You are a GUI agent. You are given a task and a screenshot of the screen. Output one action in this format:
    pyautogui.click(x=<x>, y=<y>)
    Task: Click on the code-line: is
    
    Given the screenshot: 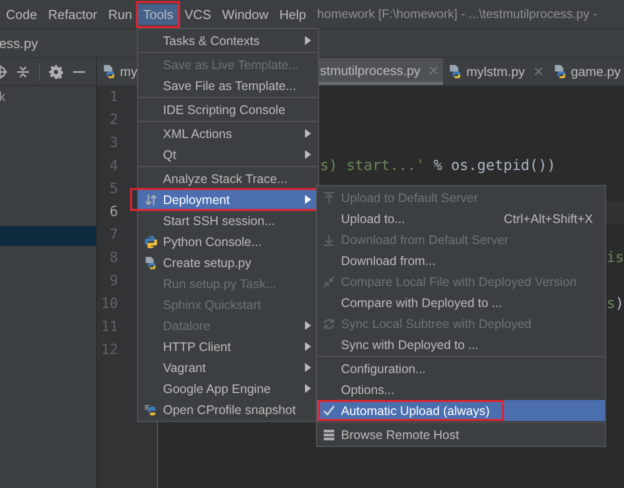 What is the action you would take?
    pyautogui.click(x=615, y=258)
    